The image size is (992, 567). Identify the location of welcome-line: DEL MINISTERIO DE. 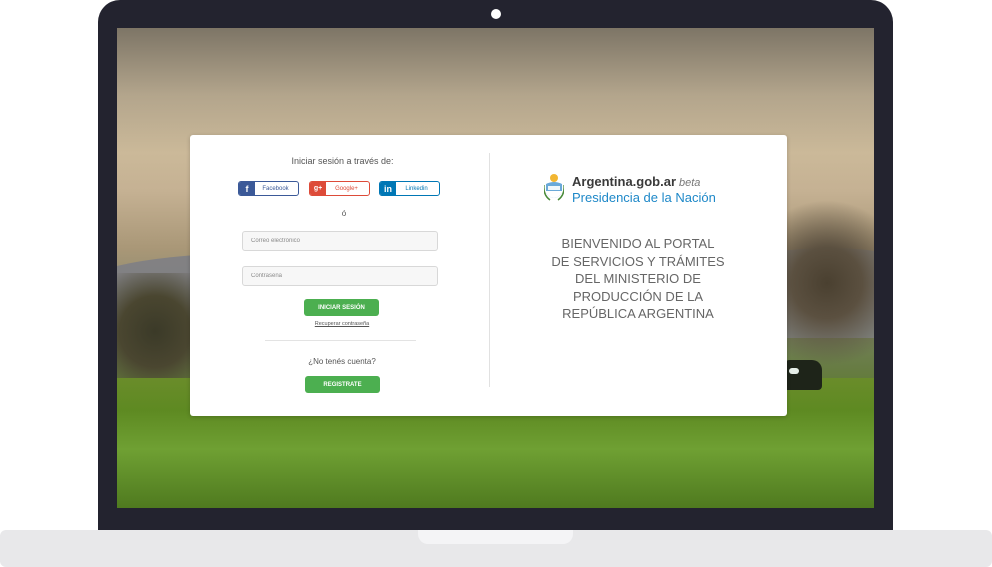
(638, 278).